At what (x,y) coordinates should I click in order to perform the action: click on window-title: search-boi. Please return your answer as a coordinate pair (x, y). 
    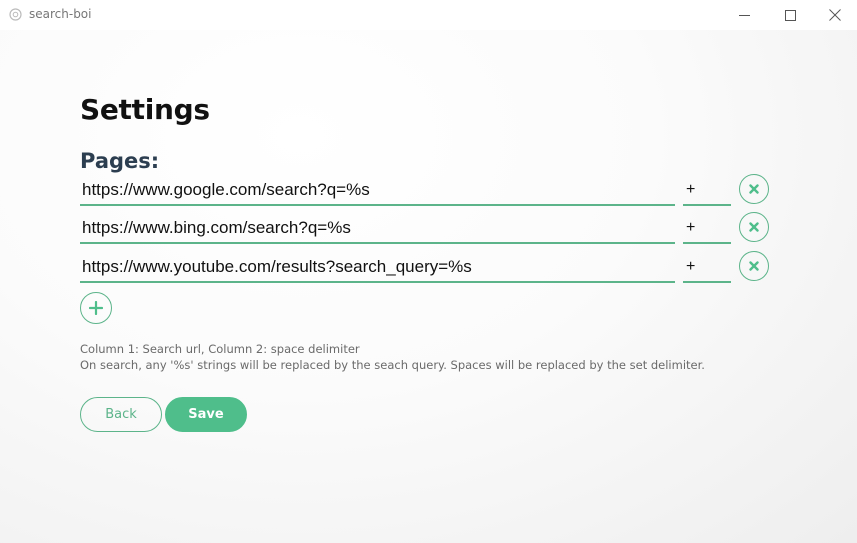
    Looking at the image, I should click on (60, 14).